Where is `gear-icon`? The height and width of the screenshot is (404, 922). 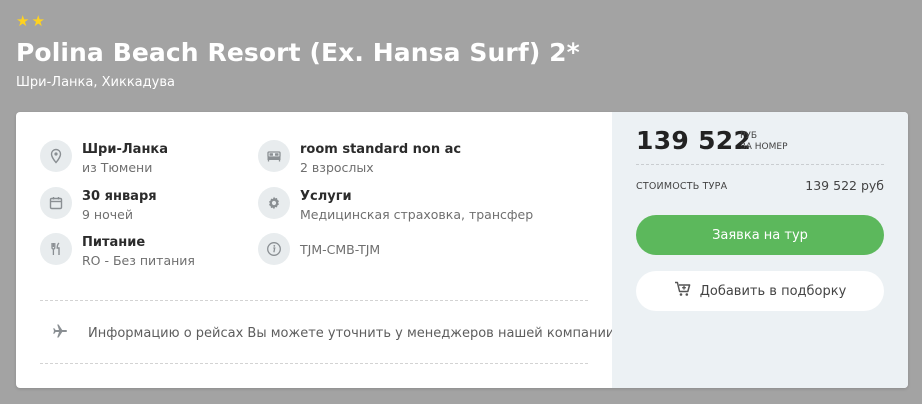
gear-icon is located at coordinates (274, 203).